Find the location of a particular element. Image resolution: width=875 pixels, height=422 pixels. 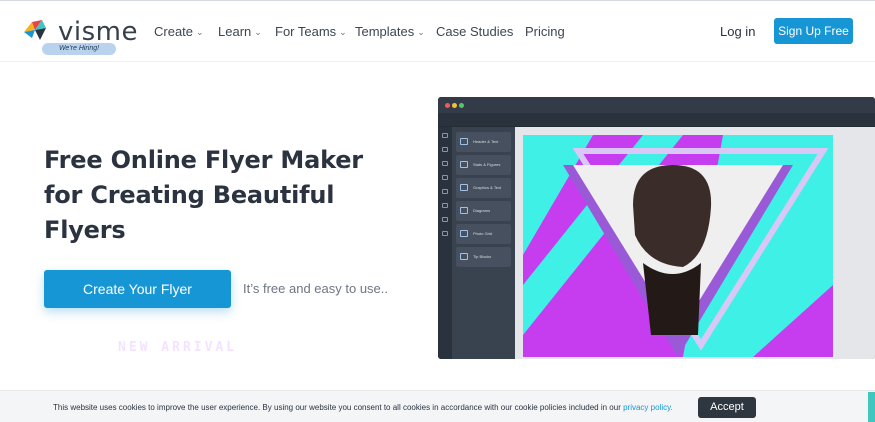

minimize-dot-icon is located at coordinates (454, 105).